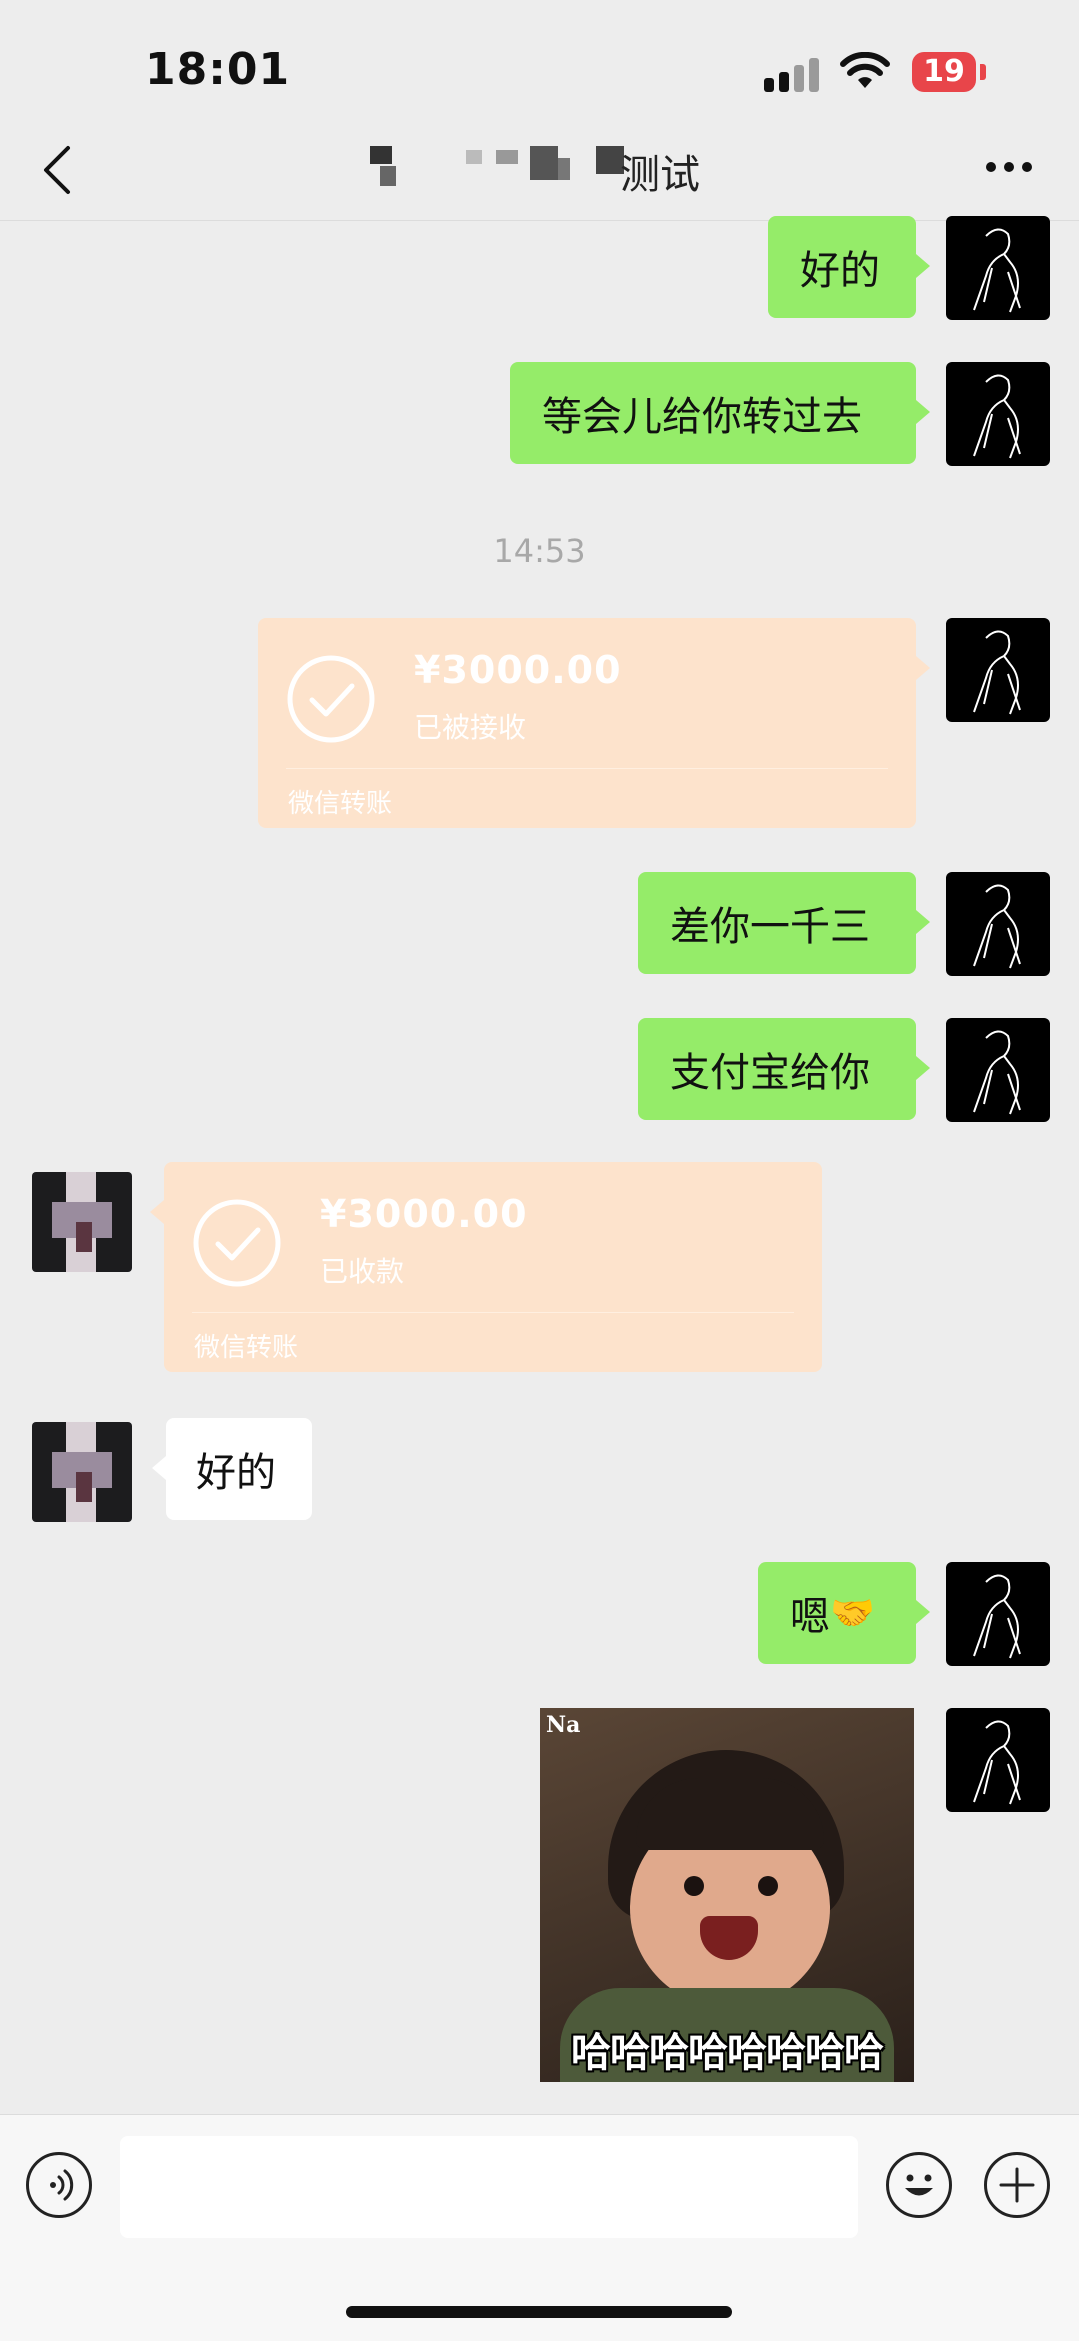 This screenshot has width=1079, height=2341. I want to click on emoji-button, so click(919, 2185).